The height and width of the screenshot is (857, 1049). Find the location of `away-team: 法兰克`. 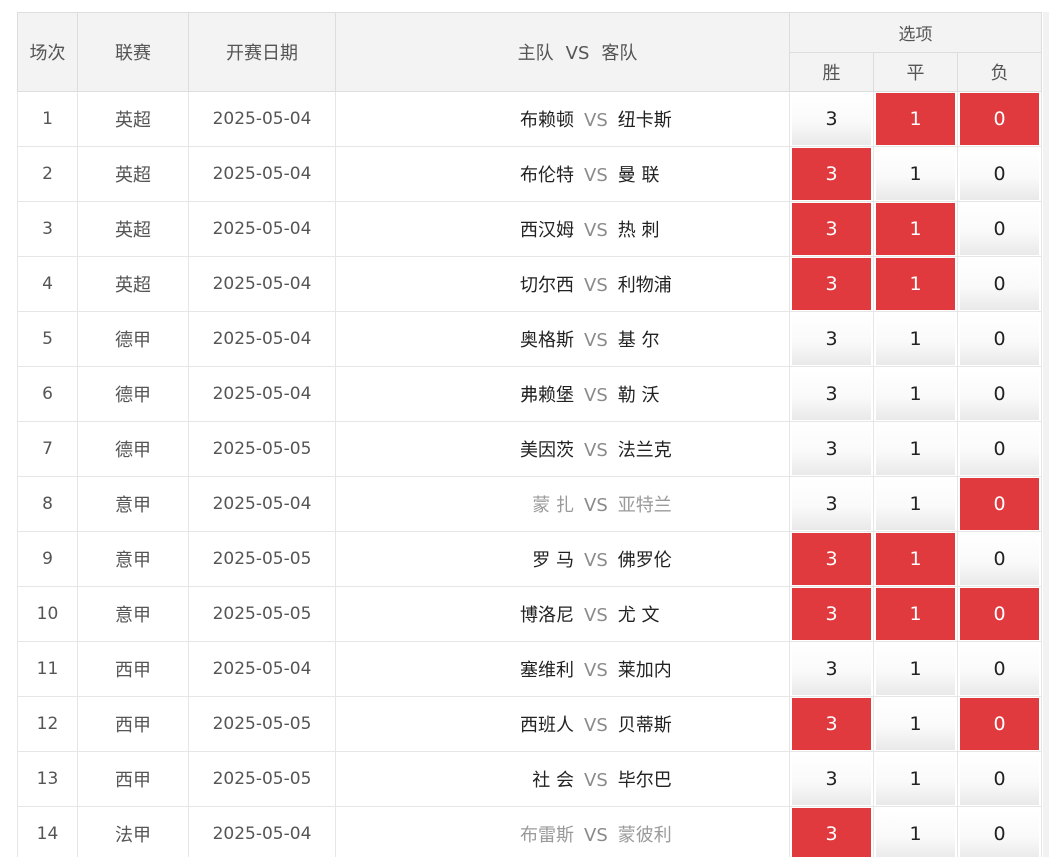

away-team: 法兰克 is located at coordinates (644, 450).